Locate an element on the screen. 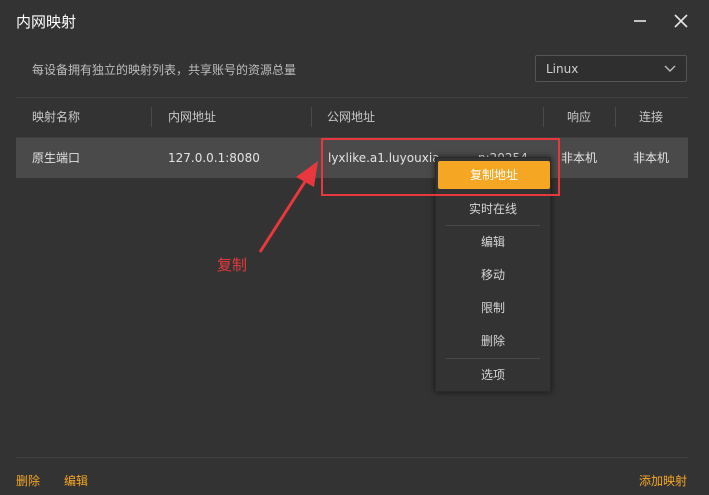  window-title: 内网映射 is located at coordinates (46, 22).